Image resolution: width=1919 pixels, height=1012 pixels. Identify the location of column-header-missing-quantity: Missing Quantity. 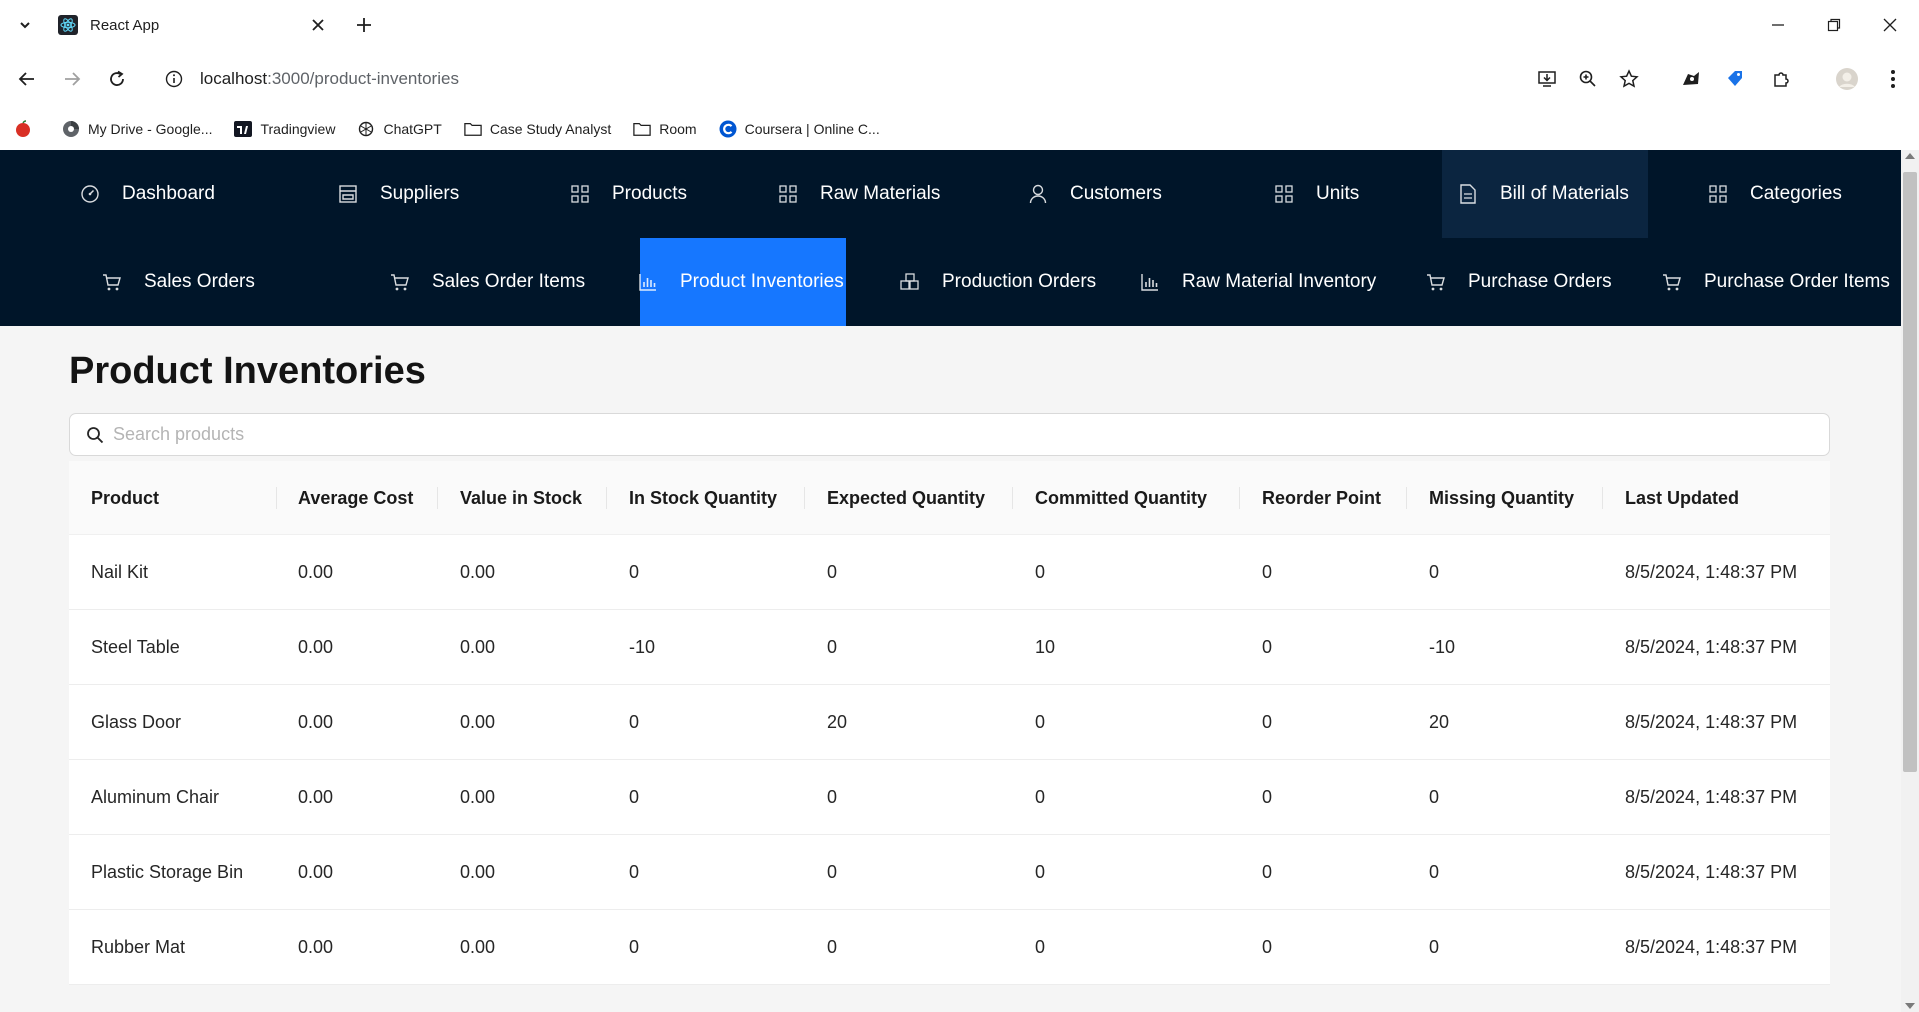
(1501, 498).